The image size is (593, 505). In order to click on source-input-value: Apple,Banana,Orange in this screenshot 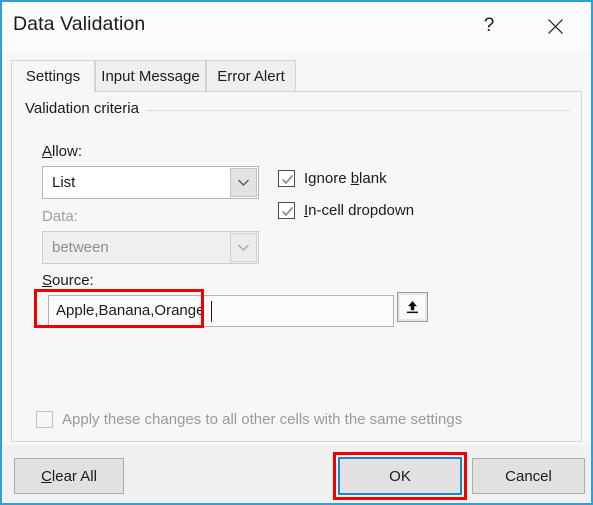, I will do `click(130, 310)`.